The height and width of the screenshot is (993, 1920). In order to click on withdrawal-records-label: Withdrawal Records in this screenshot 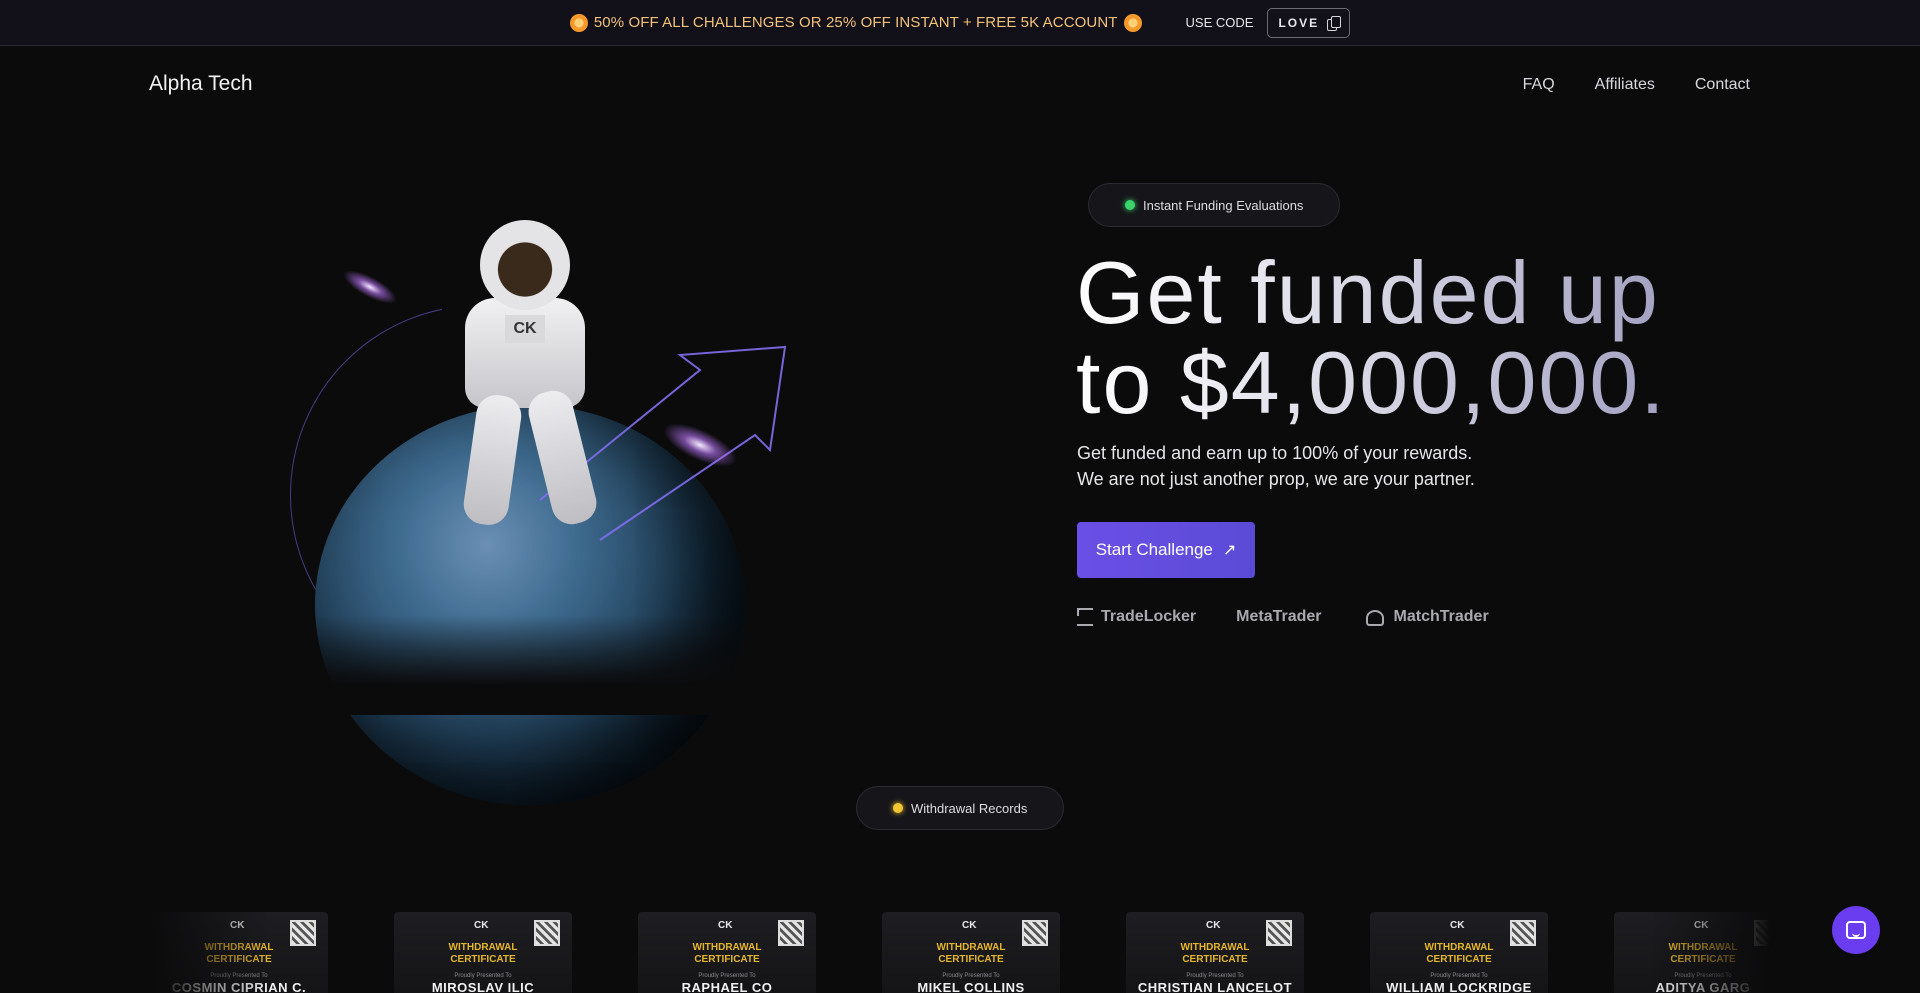, I will do `click(969, 808)`.